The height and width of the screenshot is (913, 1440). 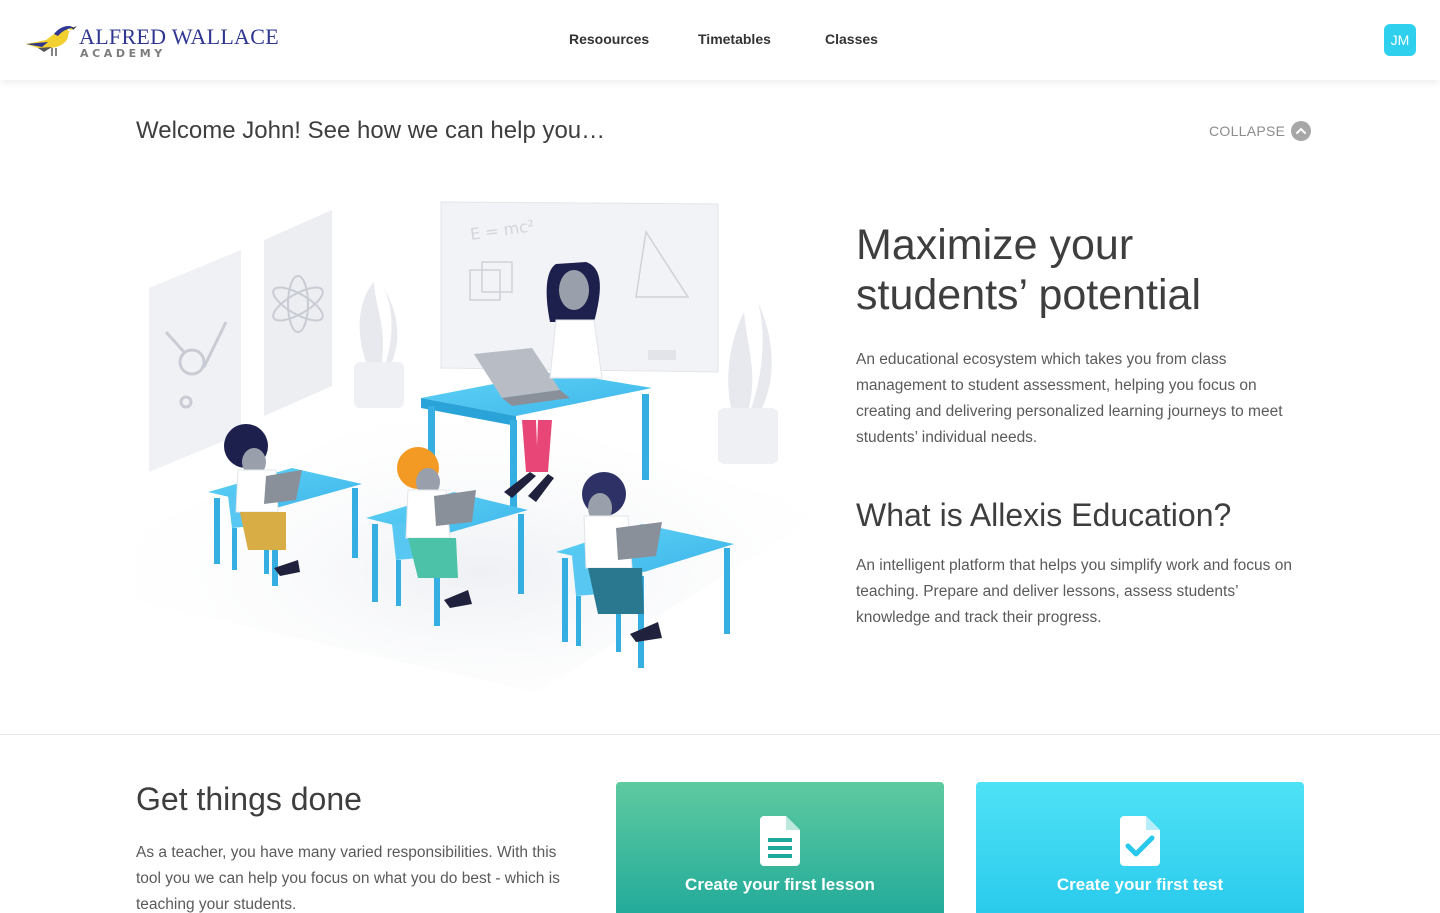 I want to click on chevron-up-icon, so click(x=1301, y=131).